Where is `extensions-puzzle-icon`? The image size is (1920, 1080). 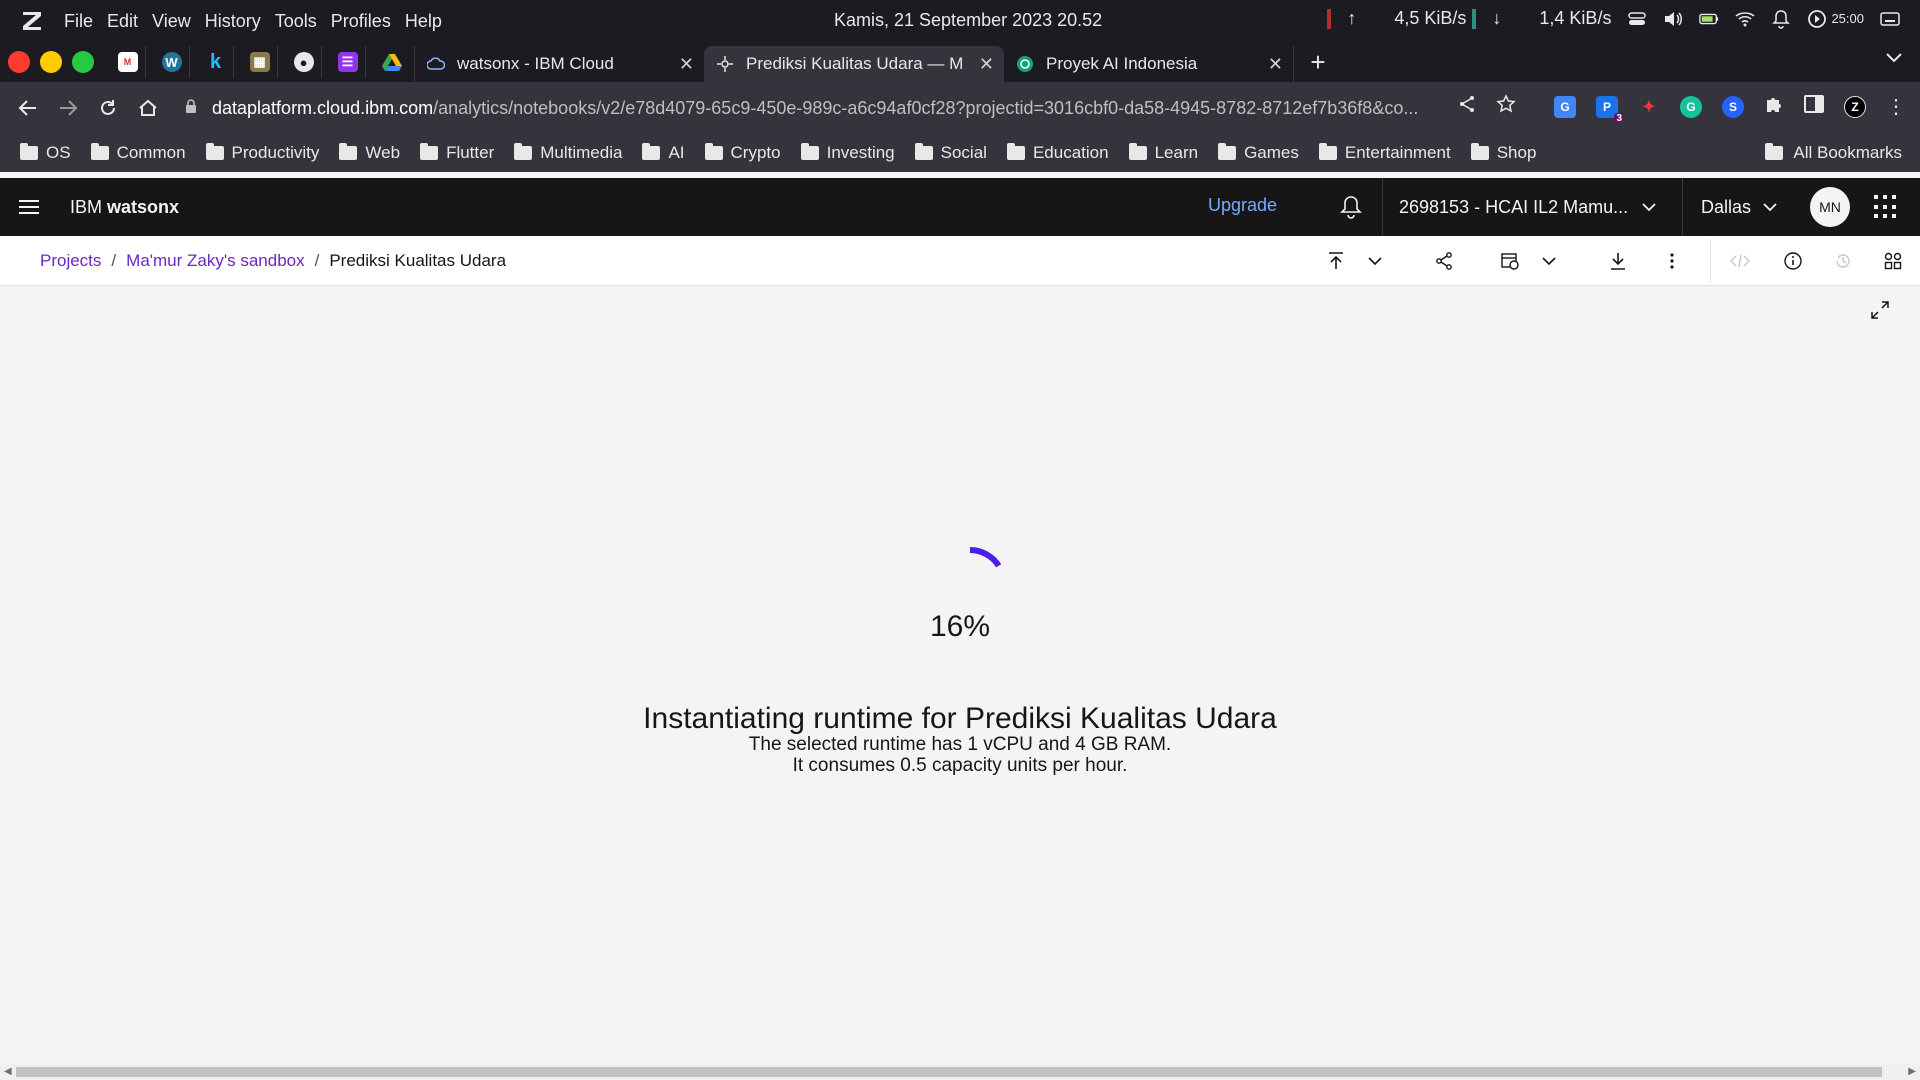 extensions-puzzle-icon is located at coordinates (1774, 106).